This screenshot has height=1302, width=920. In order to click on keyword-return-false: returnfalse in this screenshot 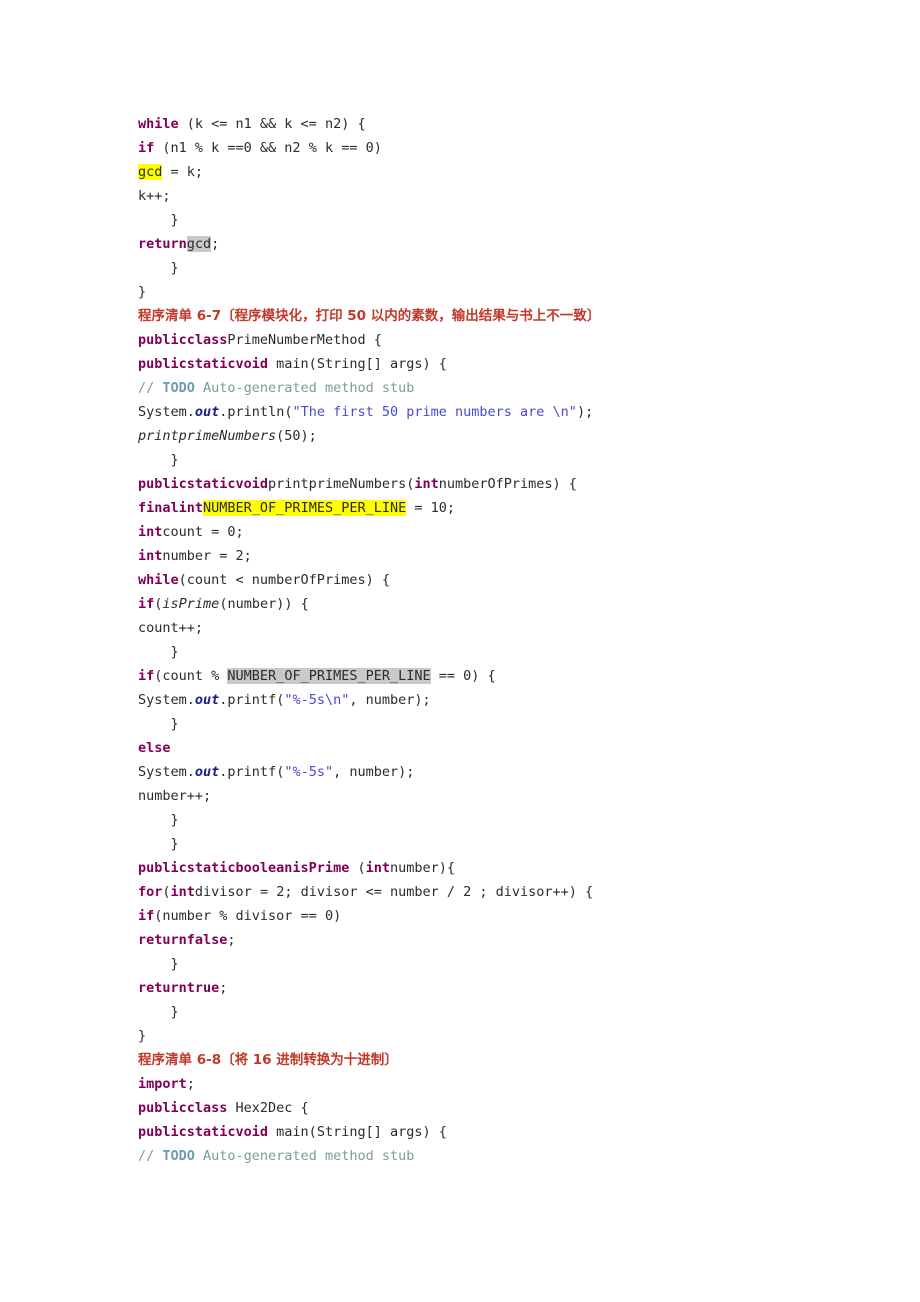, I will do `click(183, 940)`.